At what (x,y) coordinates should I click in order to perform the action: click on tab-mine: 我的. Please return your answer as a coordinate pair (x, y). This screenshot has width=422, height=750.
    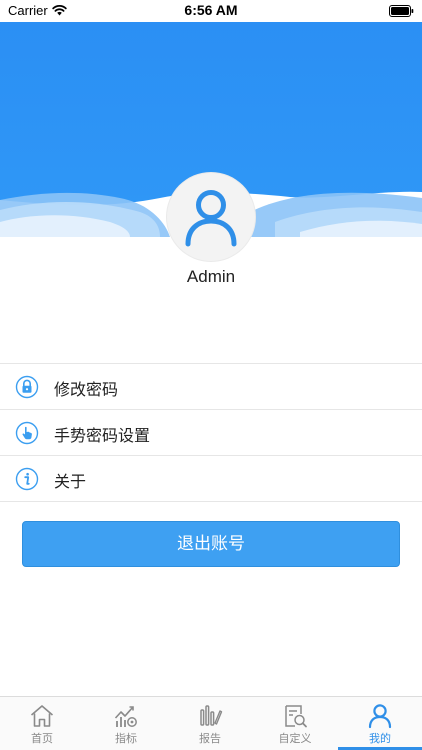
    Looking at the image, I should click on (380, 723).